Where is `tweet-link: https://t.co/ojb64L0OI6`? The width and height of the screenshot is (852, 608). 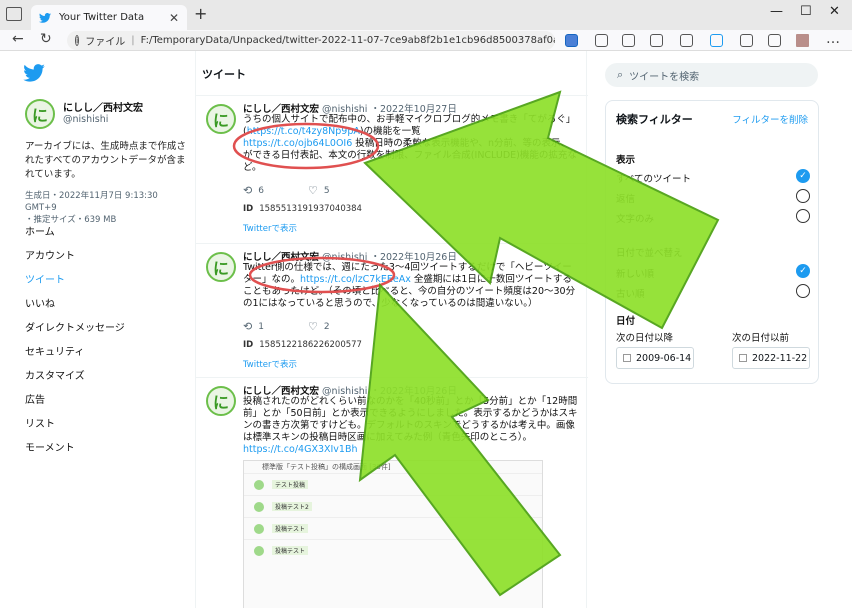
tweet-link: https://t.co/ojb64L0OI6 is located at coordinates (297, 143).